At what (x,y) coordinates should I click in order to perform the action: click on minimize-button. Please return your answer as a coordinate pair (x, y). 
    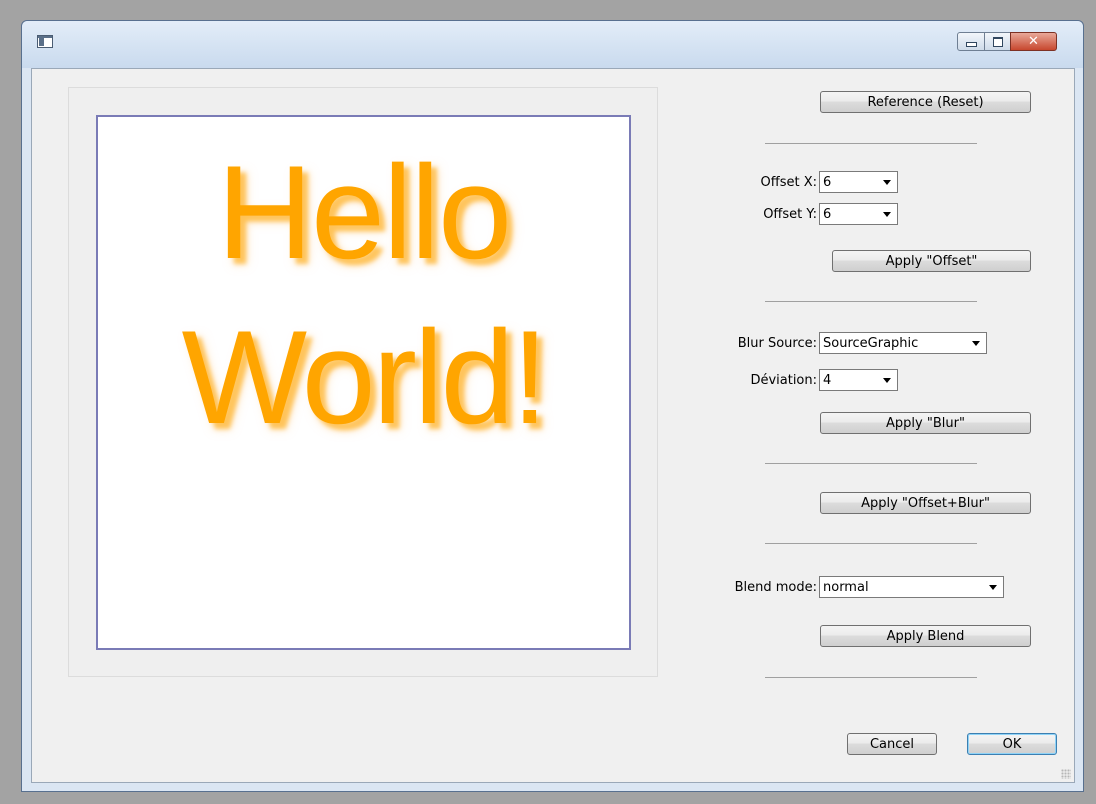
    Looking at the image, I should click on (971, 41).